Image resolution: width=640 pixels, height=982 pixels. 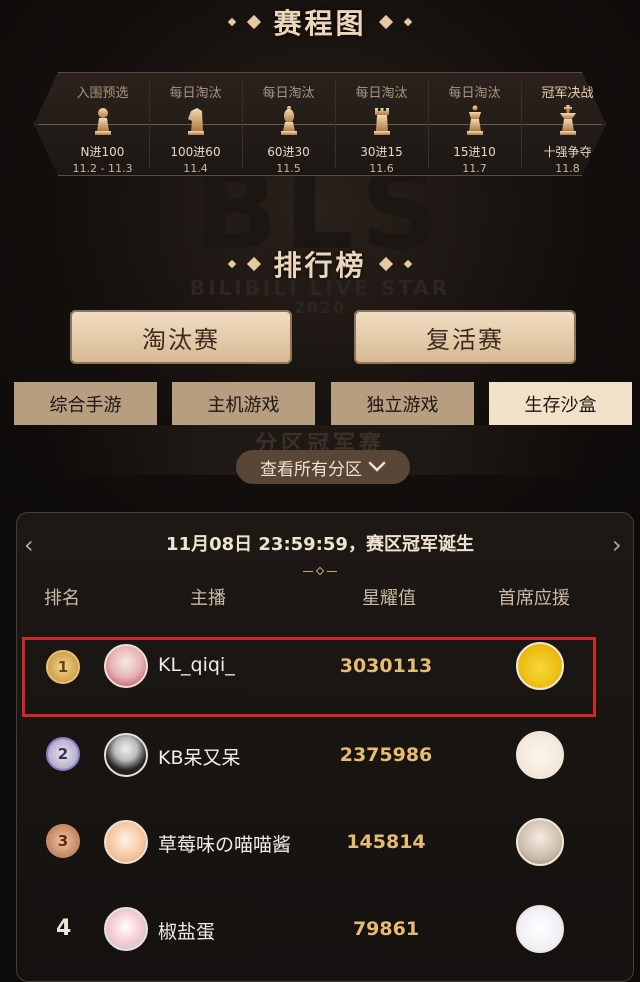 I want to click on column-top-supporter: 首席应援, so click(x=534, y=598).